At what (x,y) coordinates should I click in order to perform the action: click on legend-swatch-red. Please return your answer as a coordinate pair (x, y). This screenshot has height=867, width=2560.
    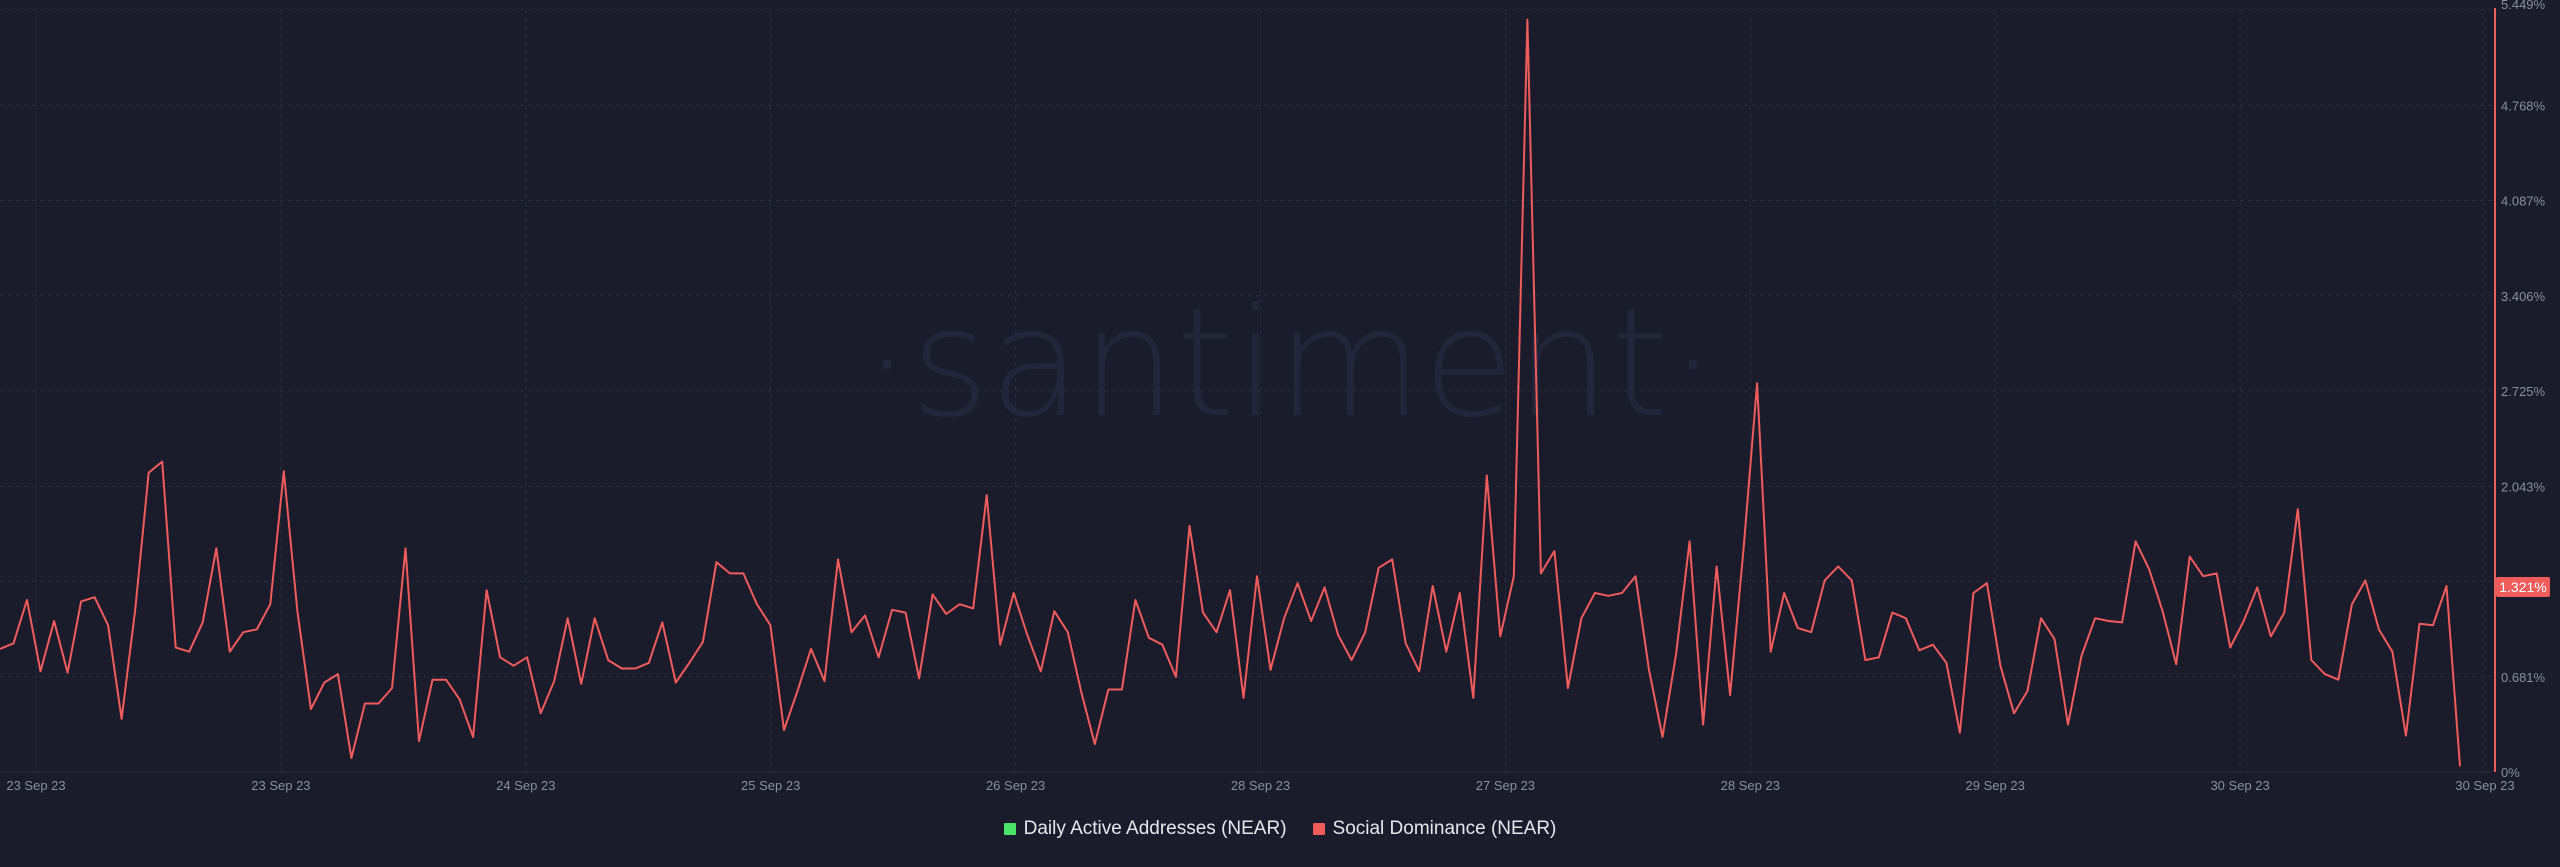
    Looking at the image, I should click on (1318, 829).